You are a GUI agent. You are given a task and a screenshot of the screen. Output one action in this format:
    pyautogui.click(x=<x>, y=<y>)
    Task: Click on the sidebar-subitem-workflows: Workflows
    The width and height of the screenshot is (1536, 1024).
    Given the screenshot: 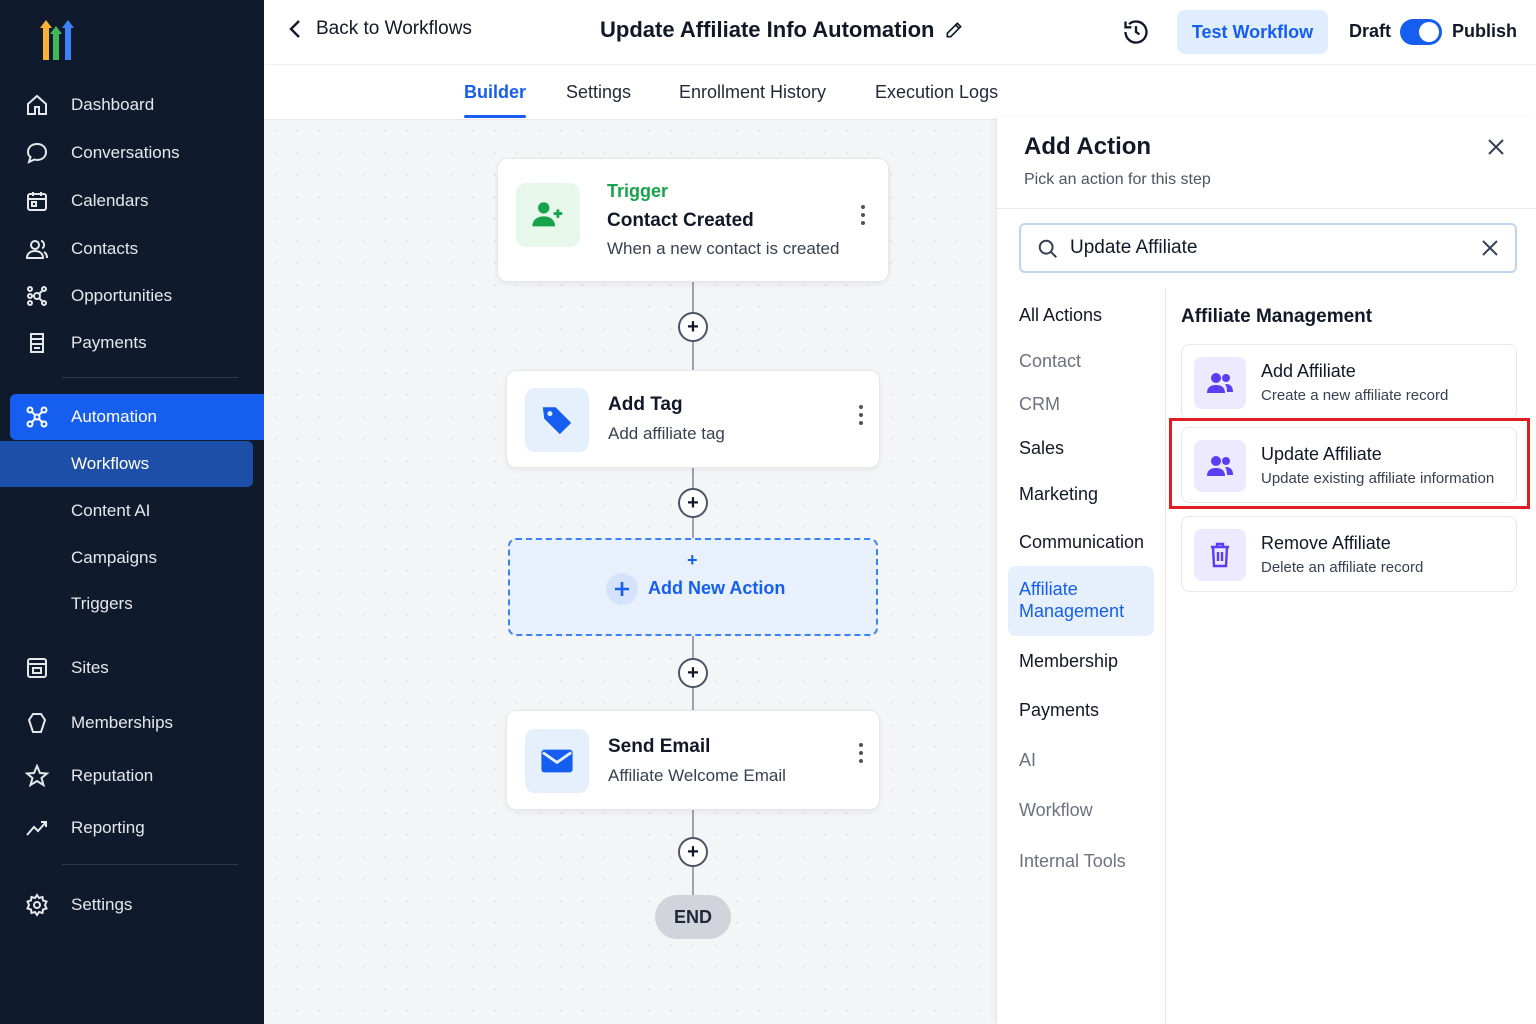 What is the action you would take?
    pyautogui.click(x=126, y=464)
    